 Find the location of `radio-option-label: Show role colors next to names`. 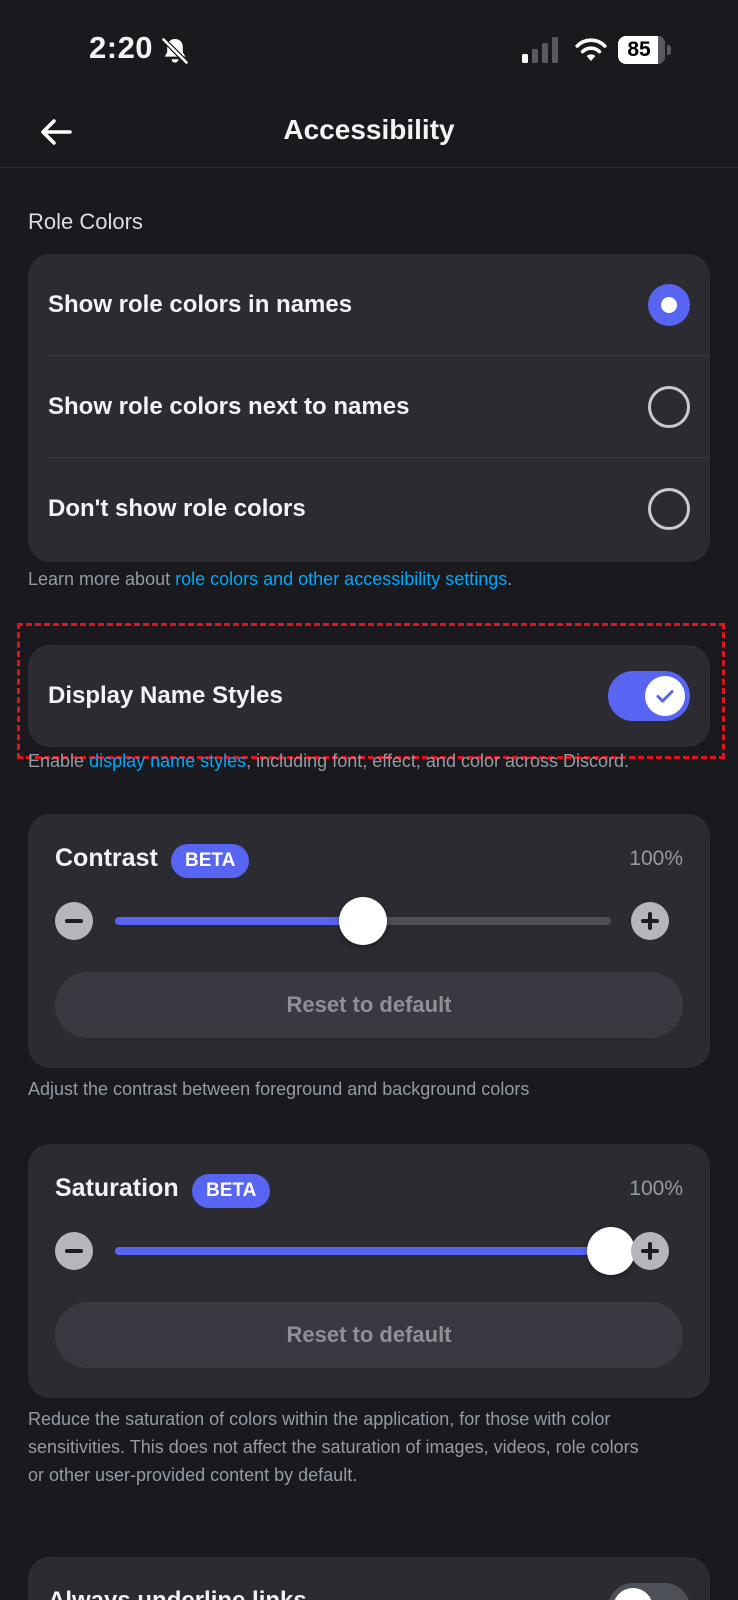

radio-option-label: Show role colors next to names is located at coordinates (229, 406).